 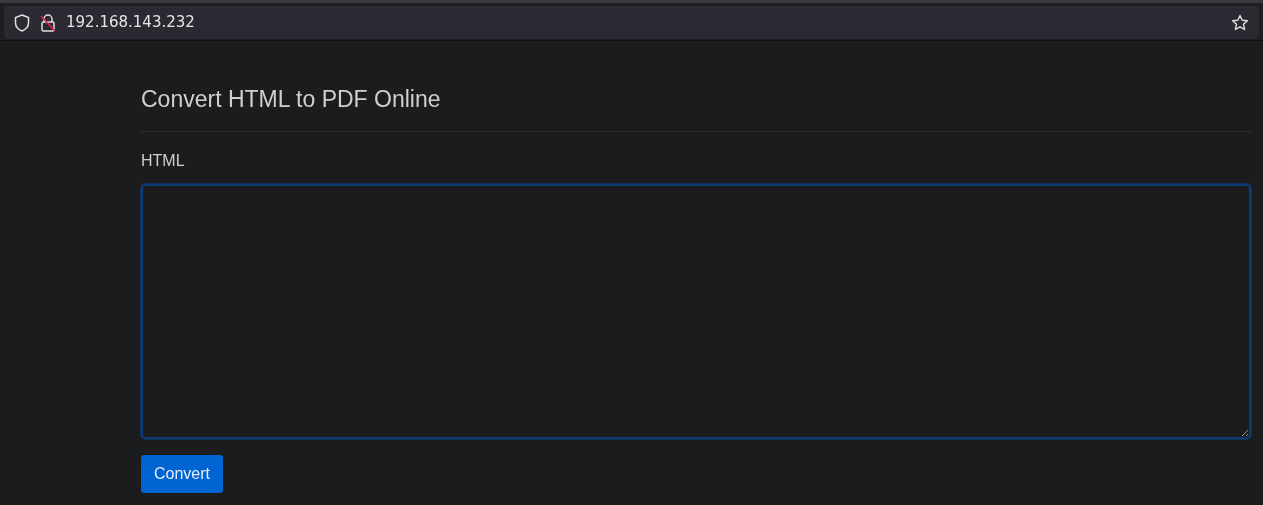 What do you see at coordinates (696, 109) in the screenshot?
I see `page-title: Convert HTML to PDF Online` at bounding box center [696, 109].